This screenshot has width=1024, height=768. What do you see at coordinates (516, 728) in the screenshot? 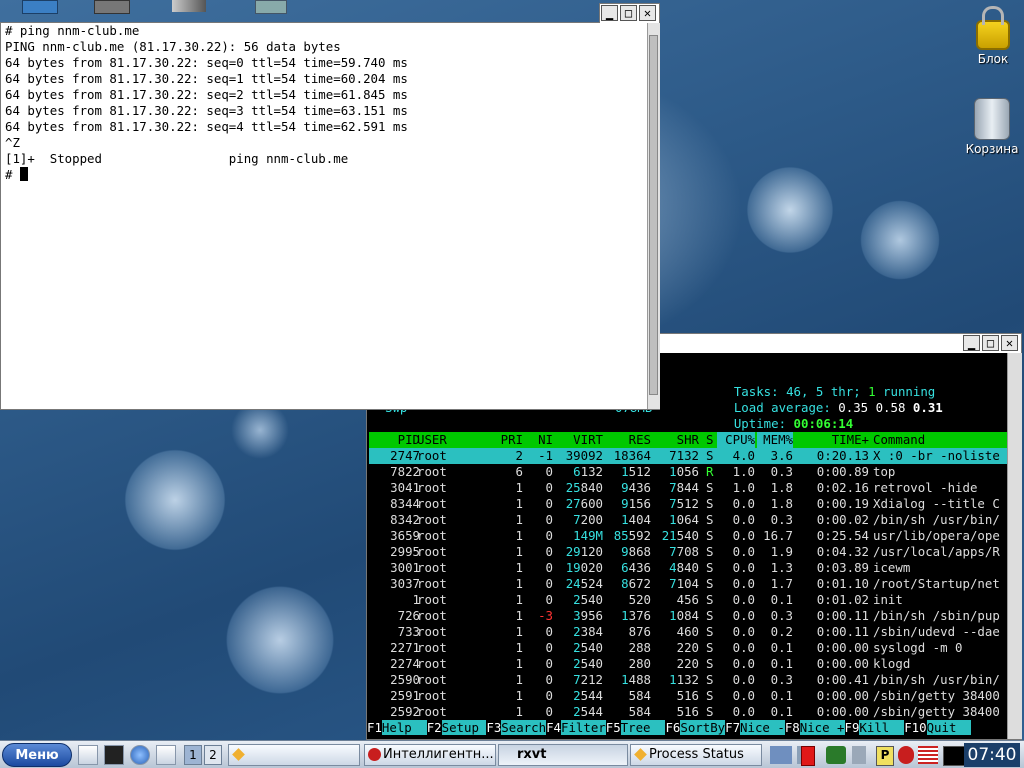
I see `fkey-f3: F3Search` at bounding box center [516, 728].